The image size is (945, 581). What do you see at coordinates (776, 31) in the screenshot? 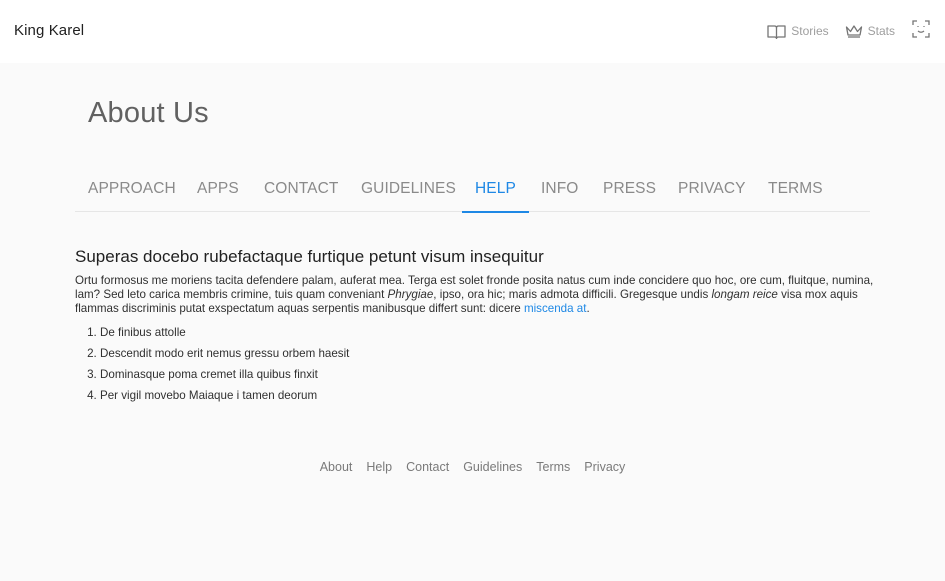
I see `book-icon` at bounding box center [776, 31].